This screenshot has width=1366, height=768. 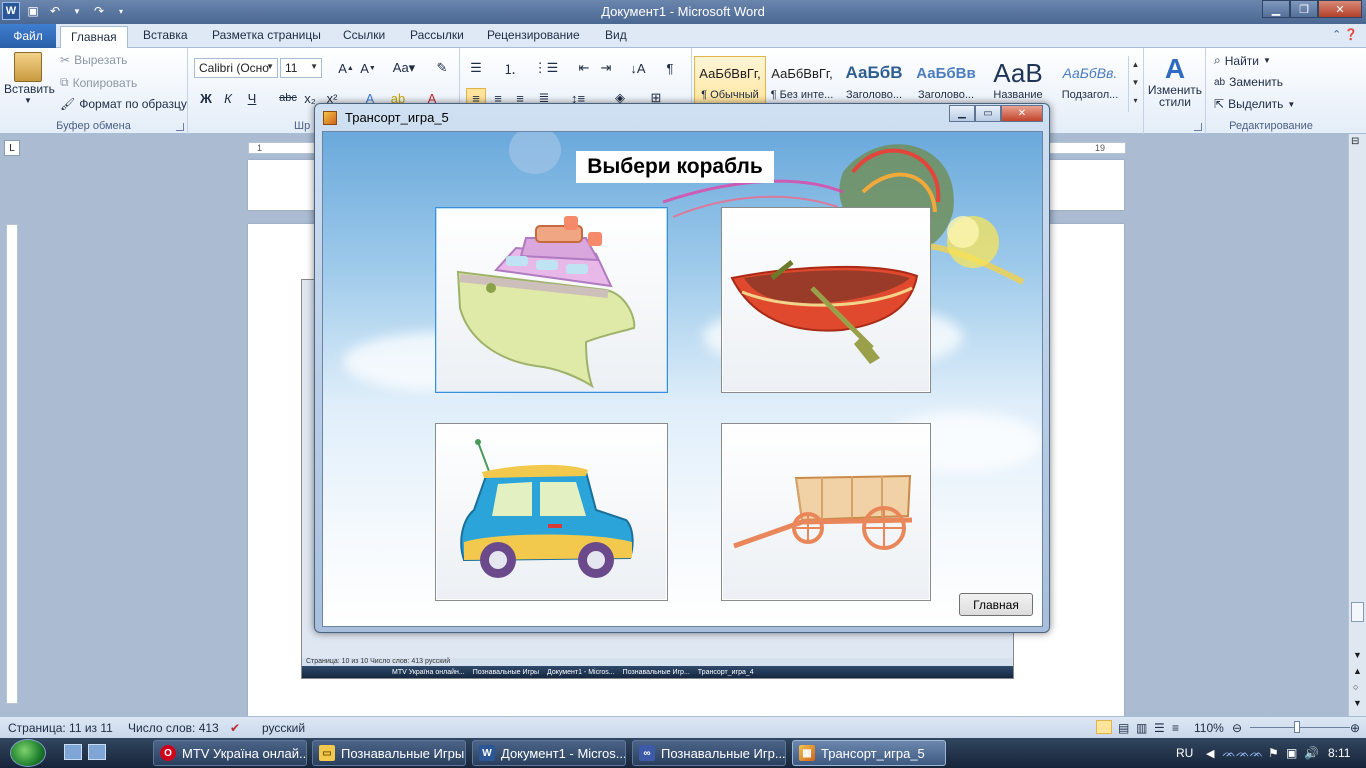 I want to click on tab-mailings: Рассылки, so click(x=437, y=35).